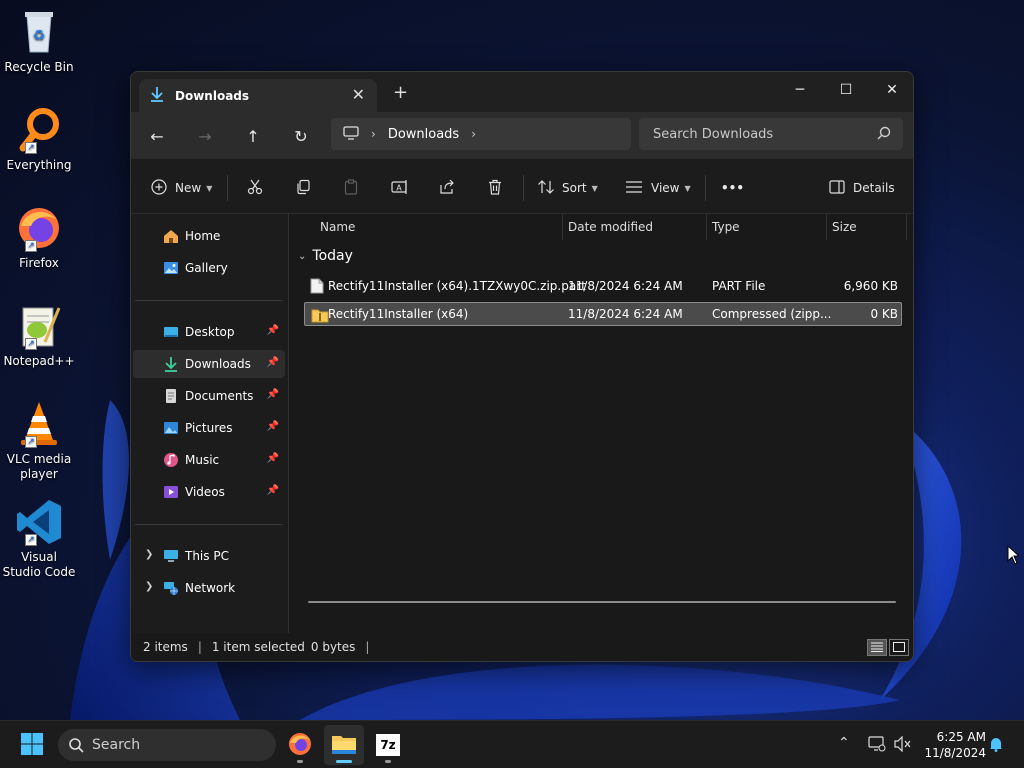  I want to click on details-pane-button: Details, so click(862, 188).